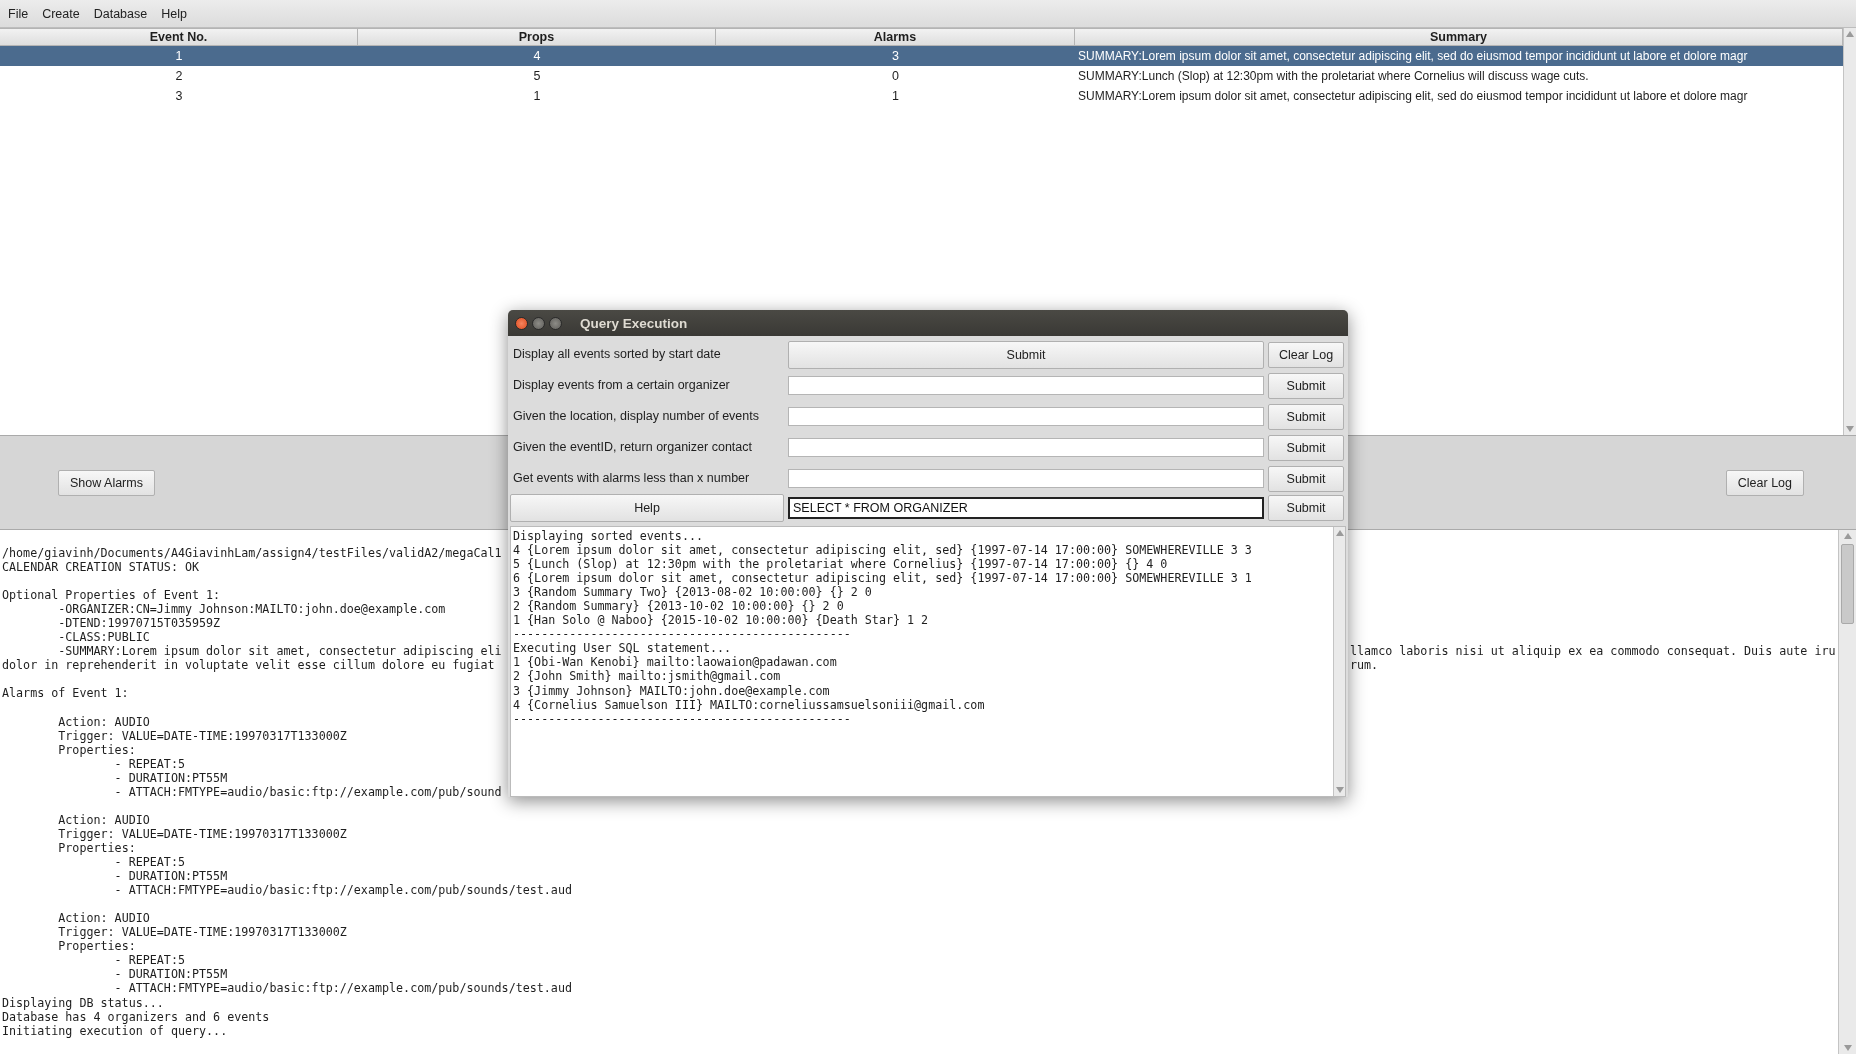 The height and width of the screenshot is (1054, 1856). Describe the element at coordinates (65, 693) in the screenshot. I see `log-line: Alarms of Event 1:` at that location.